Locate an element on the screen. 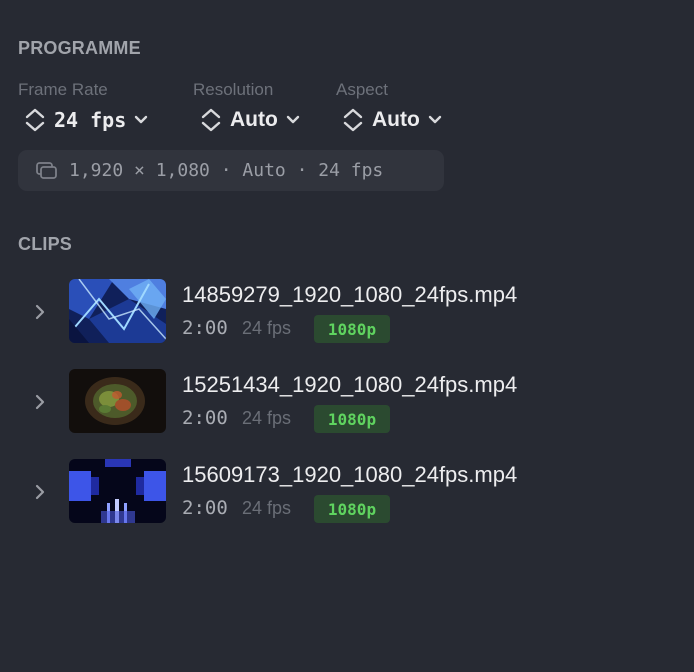 The image size is (694, 672). programme-summary: 1,920 × 1,080 · Auto · 24 fps is located at coordinates (231, 170).